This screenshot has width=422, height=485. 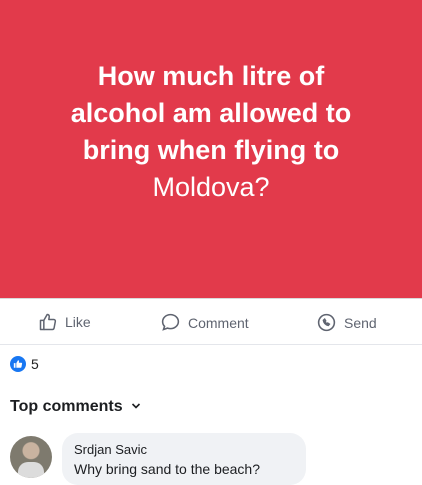 What do you see at coordinates (326, 322) in the screenshot?
I see `messenger-icon` at bounding box center [326, 322].